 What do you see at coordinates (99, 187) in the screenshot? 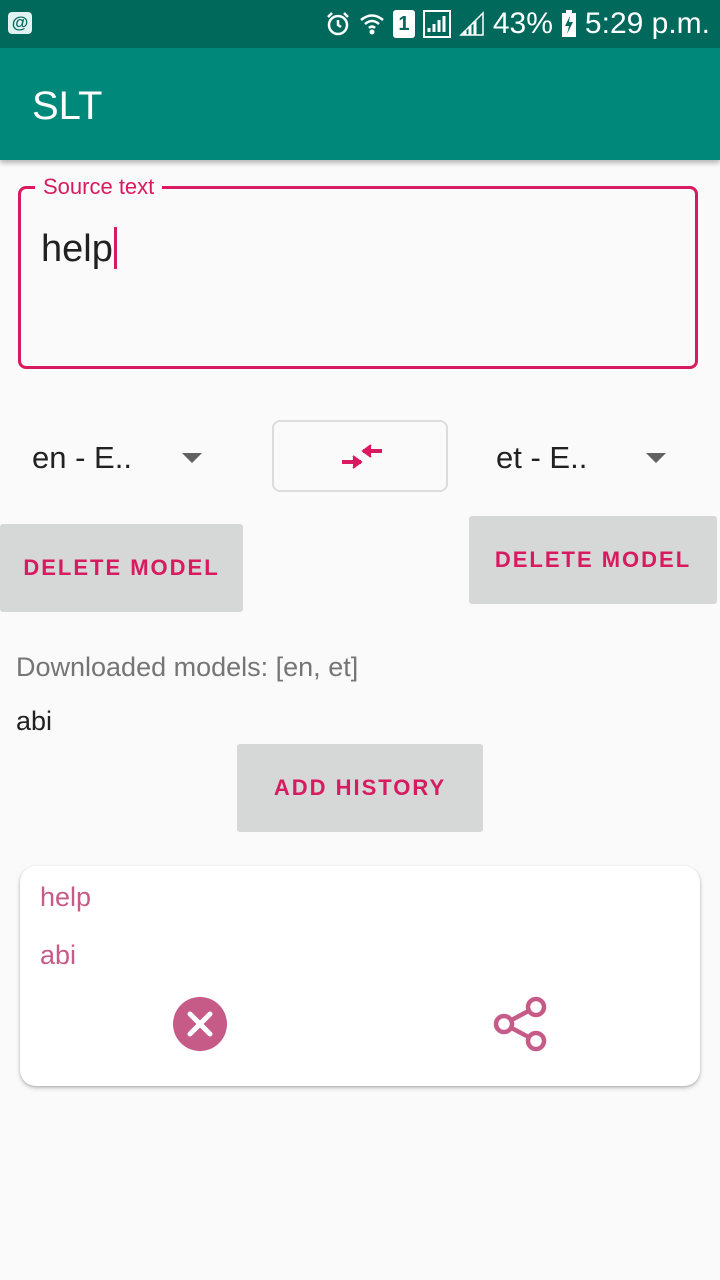
I see `source-text-label: Source text` at bounding box center [99, 187].